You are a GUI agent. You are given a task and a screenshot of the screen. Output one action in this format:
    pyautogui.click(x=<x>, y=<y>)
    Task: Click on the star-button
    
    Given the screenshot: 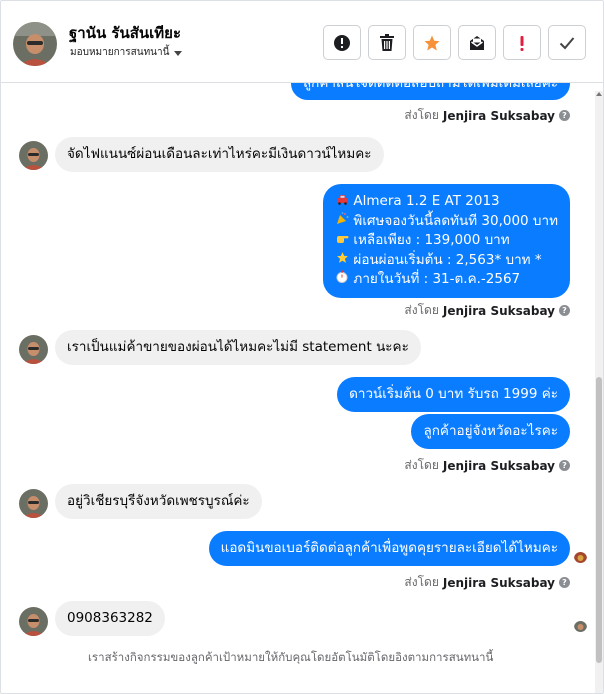 What is the action you would take?
    pyautogui.click(x=432, y=42)
    